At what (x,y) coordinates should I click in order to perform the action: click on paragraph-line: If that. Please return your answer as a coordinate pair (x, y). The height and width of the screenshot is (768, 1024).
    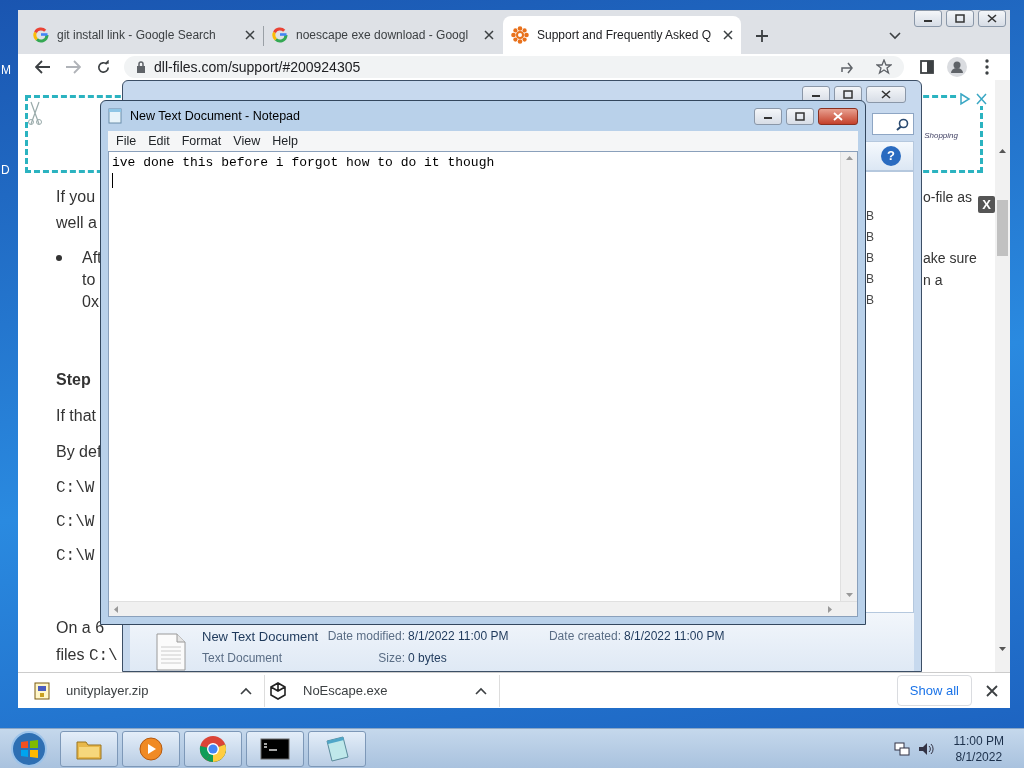
    Looking at the image, I should click on (77, 416).